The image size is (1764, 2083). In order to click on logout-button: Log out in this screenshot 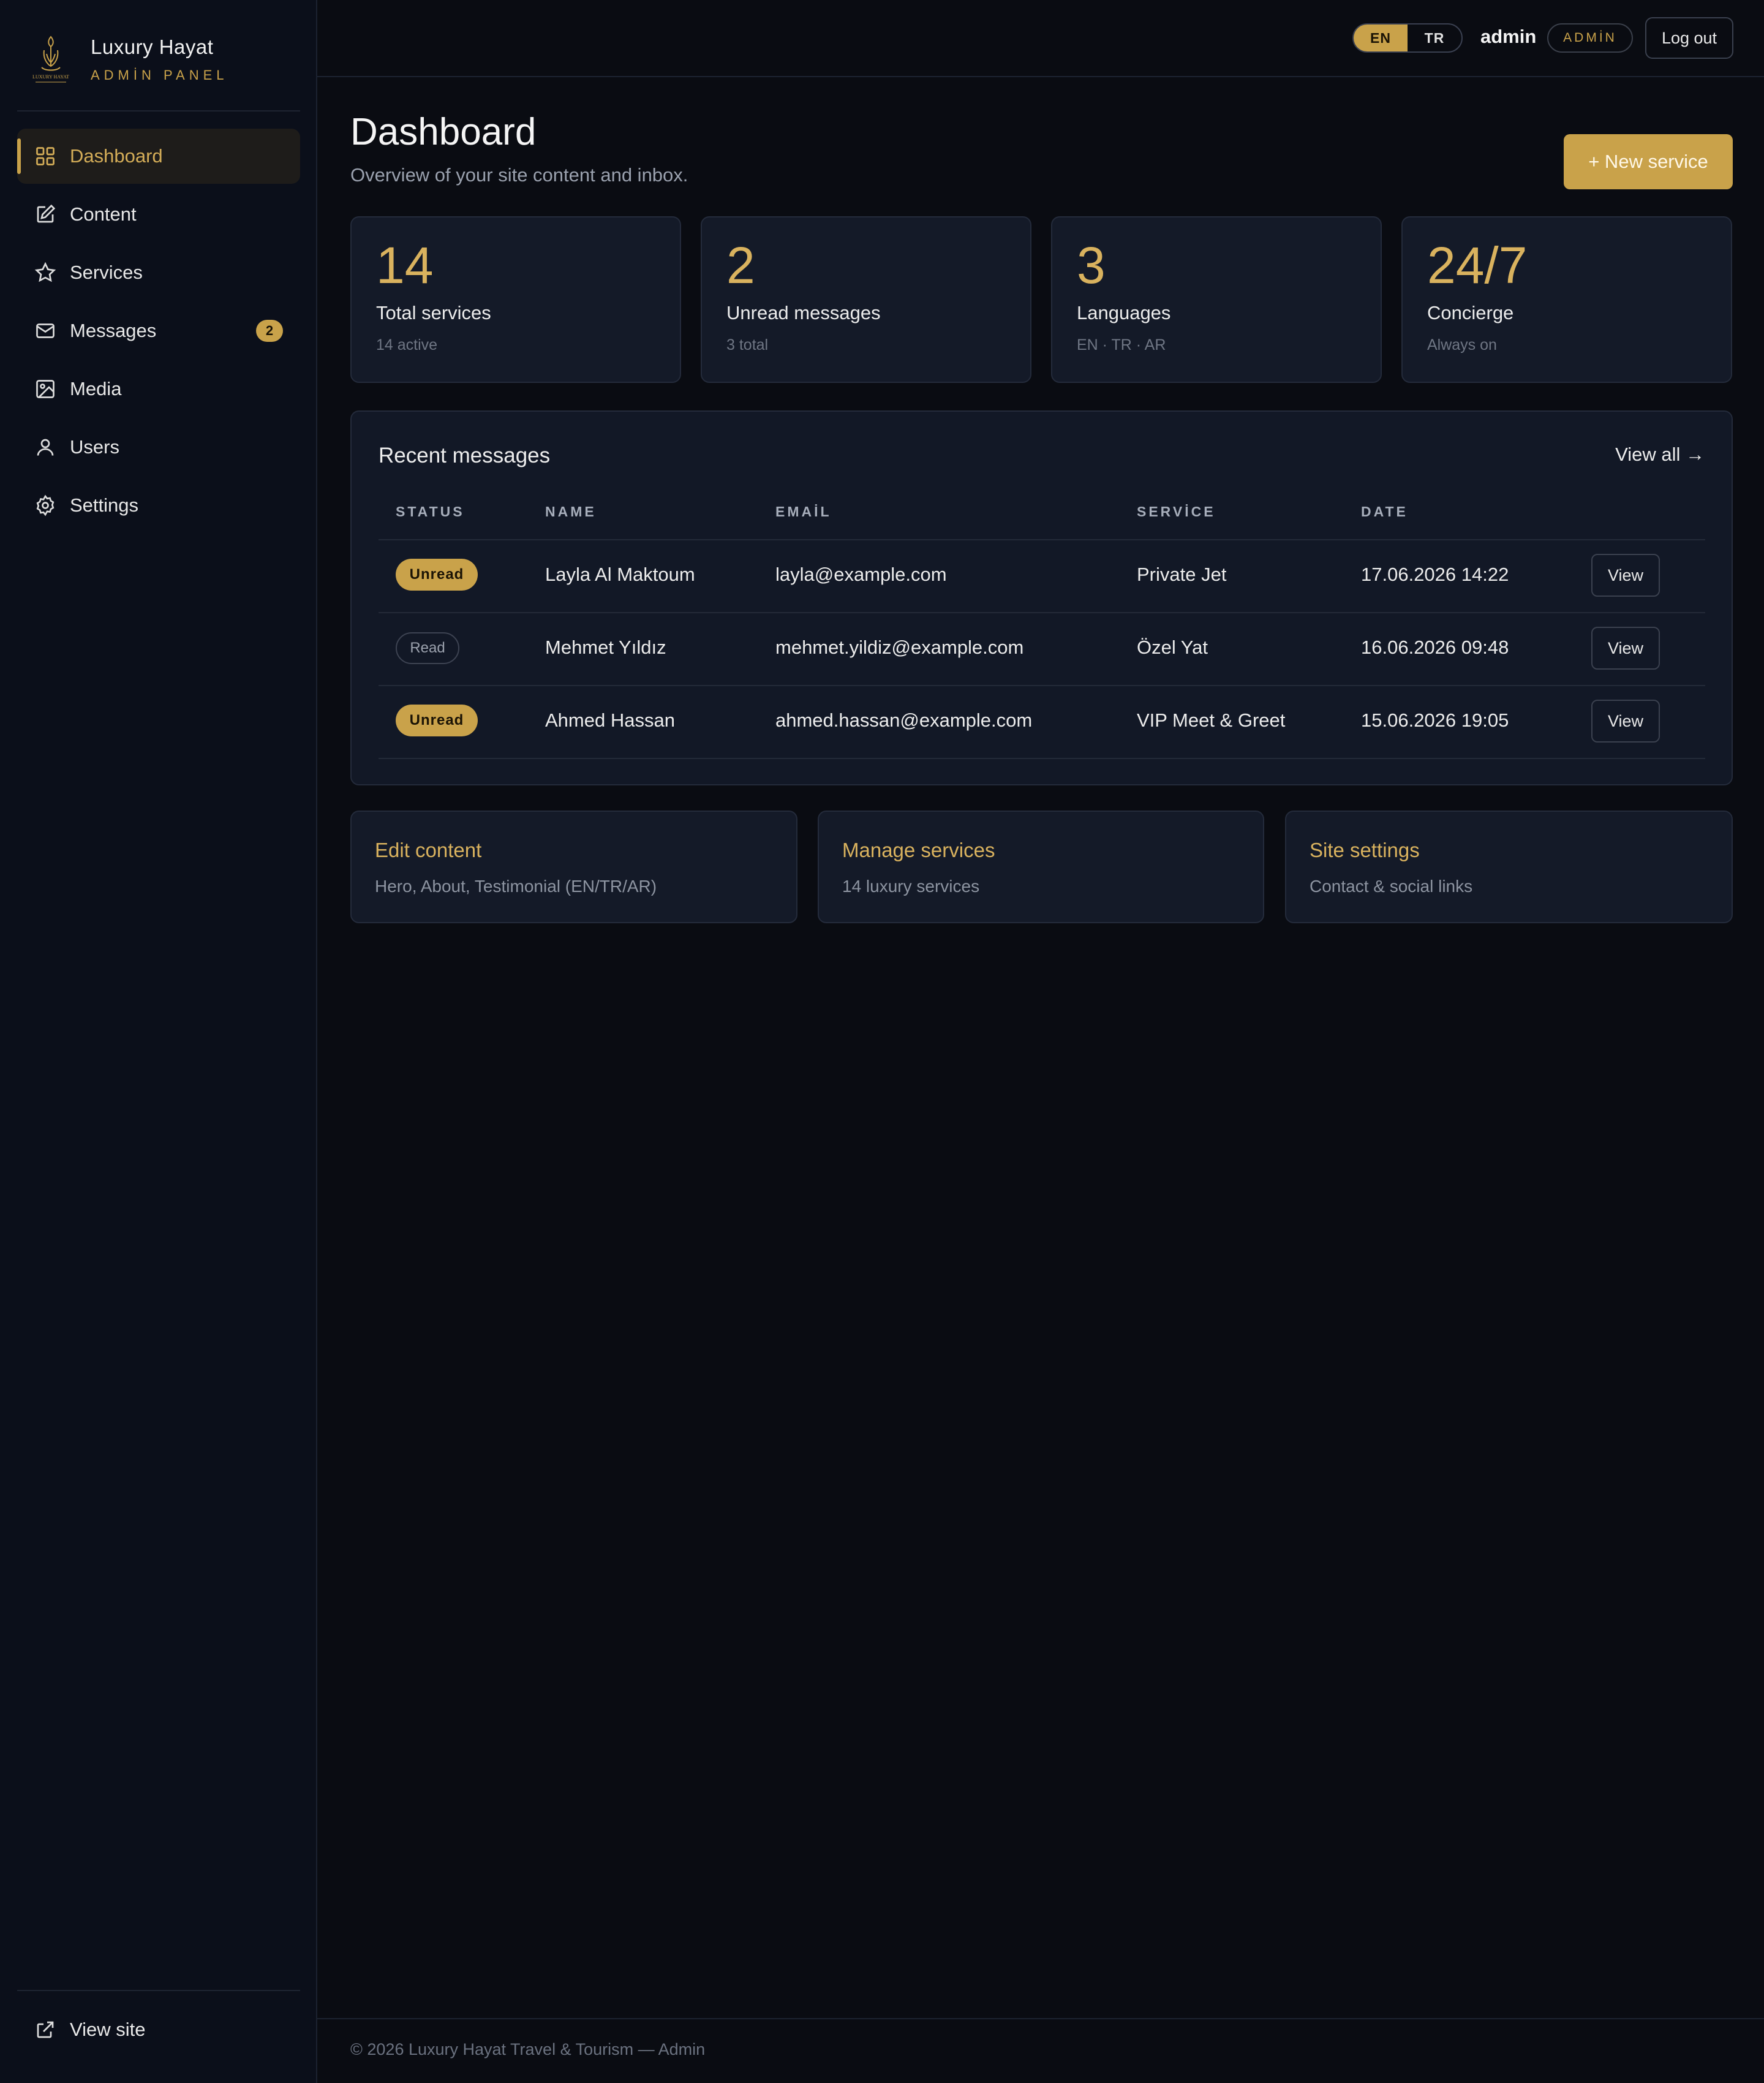, I will do `click(1689, 38)`.